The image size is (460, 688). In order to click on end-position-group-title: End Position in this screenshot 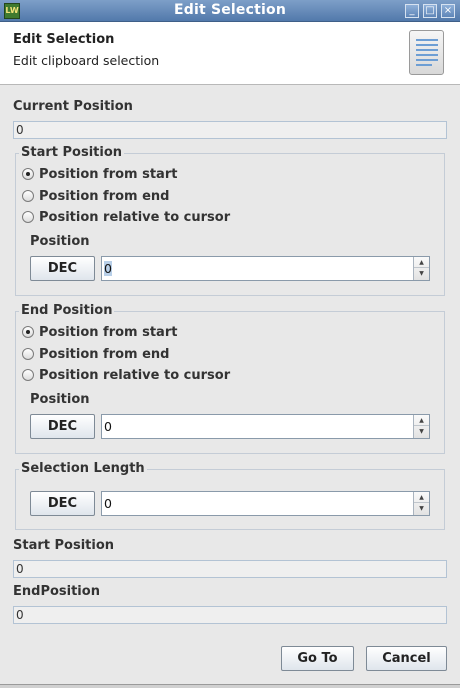, I will do `click(67, 310)`.